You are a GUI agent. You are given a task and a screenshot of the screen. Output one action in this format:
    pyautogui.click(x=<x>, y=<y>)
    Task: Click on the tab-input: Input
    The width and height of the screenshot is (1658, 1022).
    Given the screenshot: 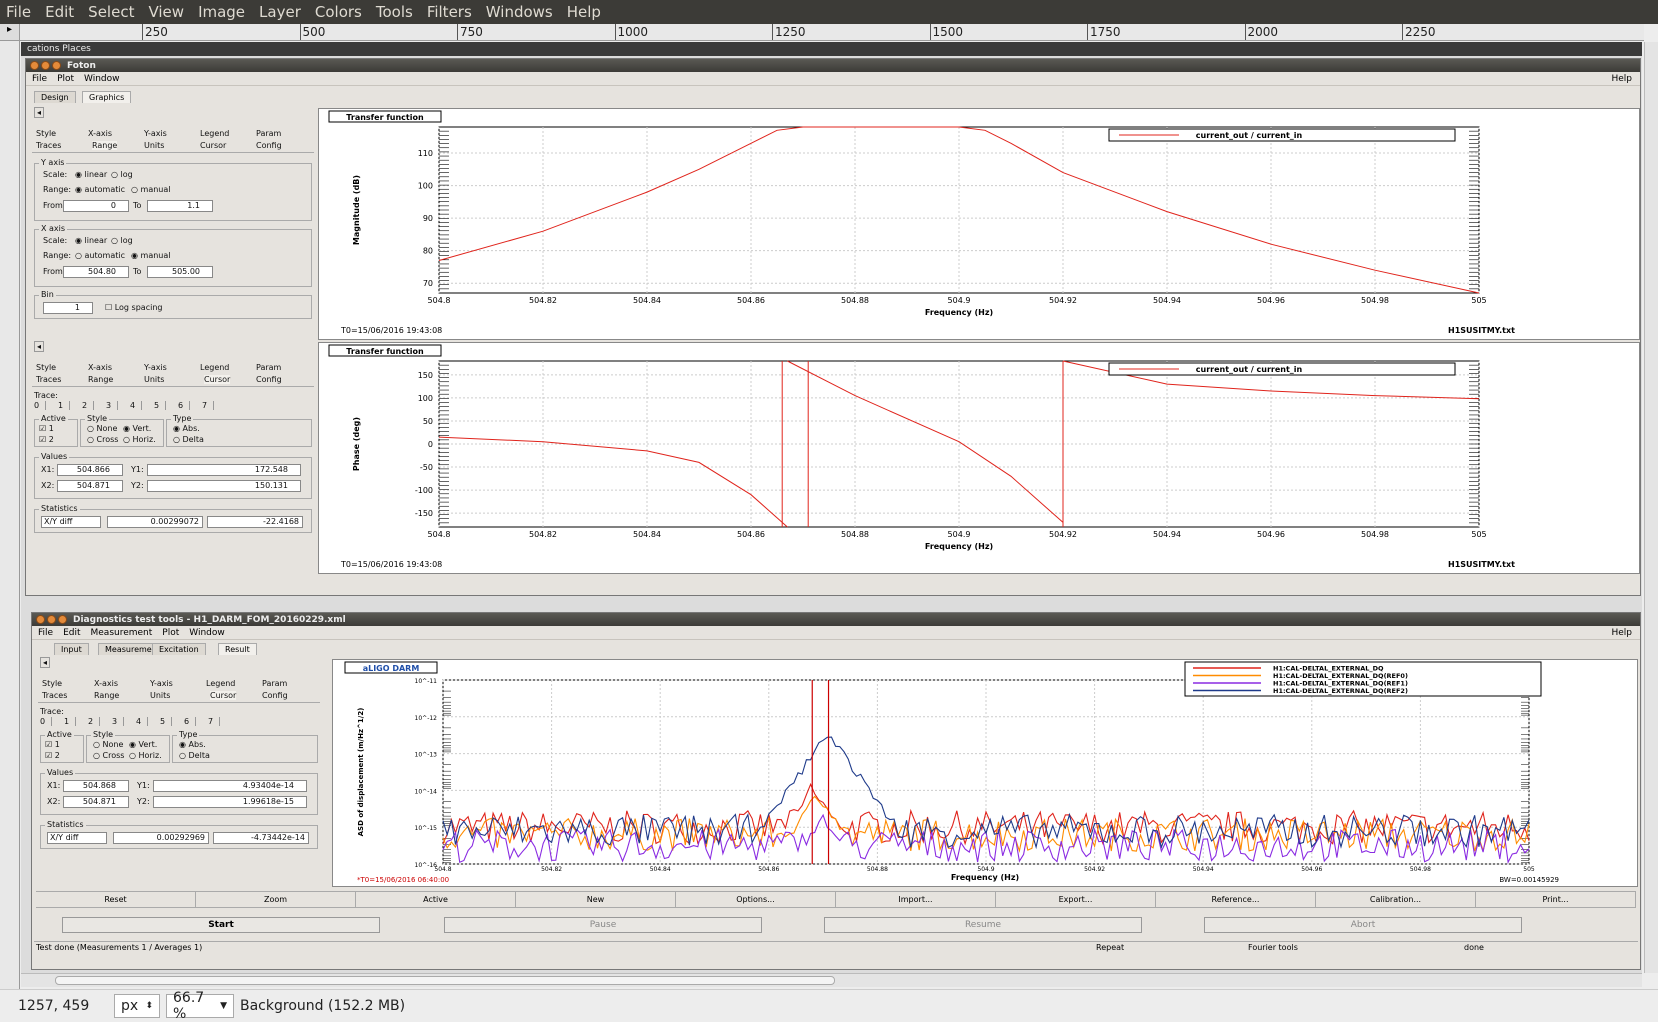 What is the action you would take?
    pyautogui.click(x=71, y=649)
    